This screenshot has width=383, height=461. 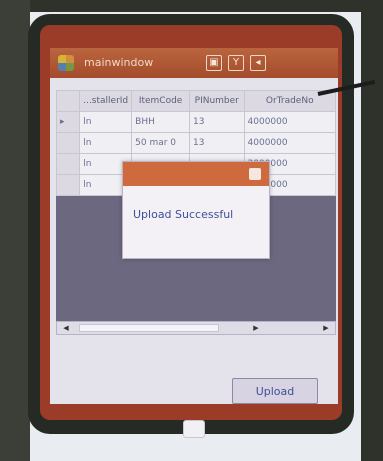 I want to click on column-header: ...stallerId, so click(x=106, y=101).